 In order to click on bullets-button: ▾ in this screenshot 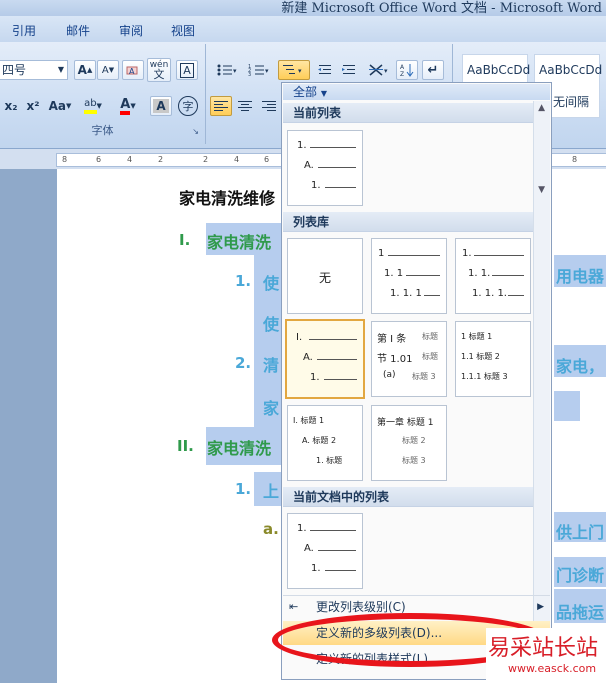, I will do `click(227, 70)`.